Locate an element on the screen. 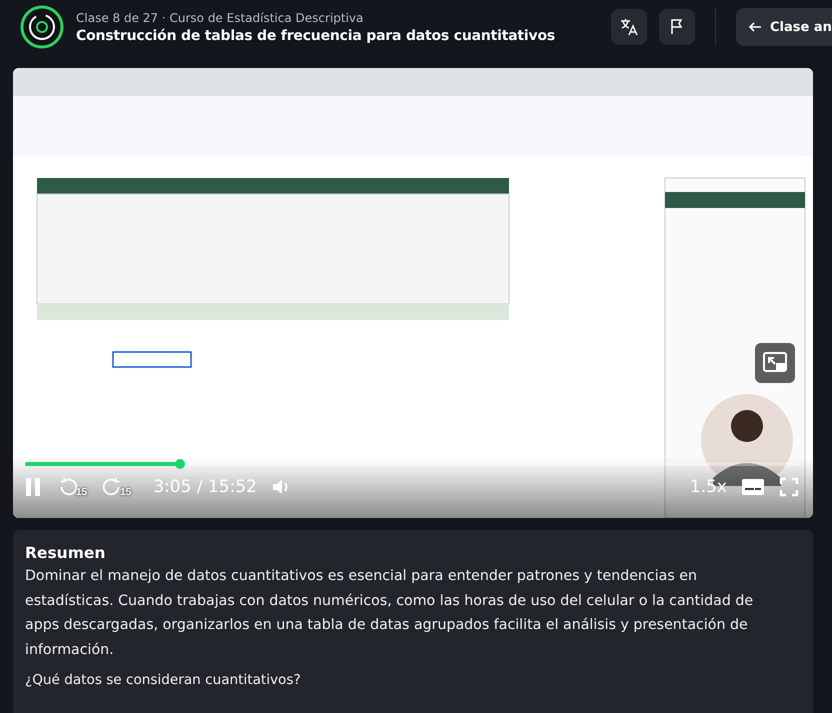 The image size is (832, 713). time-display: 3:05 / 15:52 is located at coordinates (205, 487).